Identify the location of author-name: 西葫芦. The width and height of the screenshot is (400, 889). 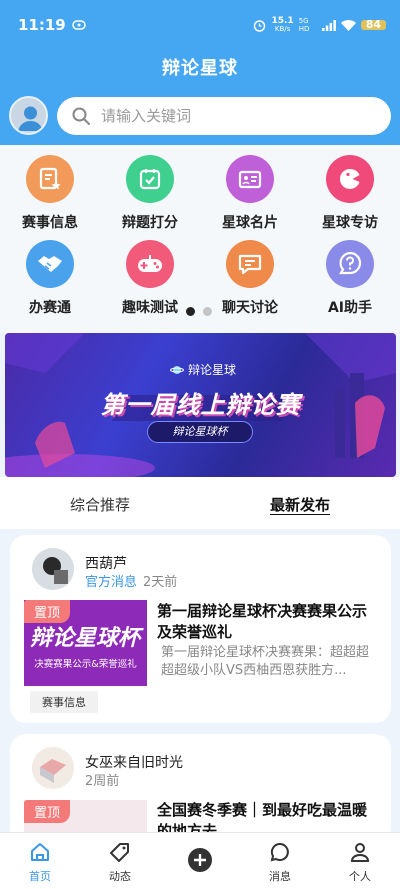
(106, 563).